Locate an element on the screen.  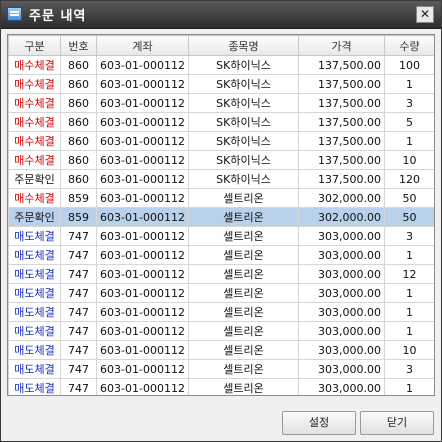
table-row: 주문확인 860 603-01-000112 SK하이닉스 137,500.00 120 is located at coordinates (221, 179).